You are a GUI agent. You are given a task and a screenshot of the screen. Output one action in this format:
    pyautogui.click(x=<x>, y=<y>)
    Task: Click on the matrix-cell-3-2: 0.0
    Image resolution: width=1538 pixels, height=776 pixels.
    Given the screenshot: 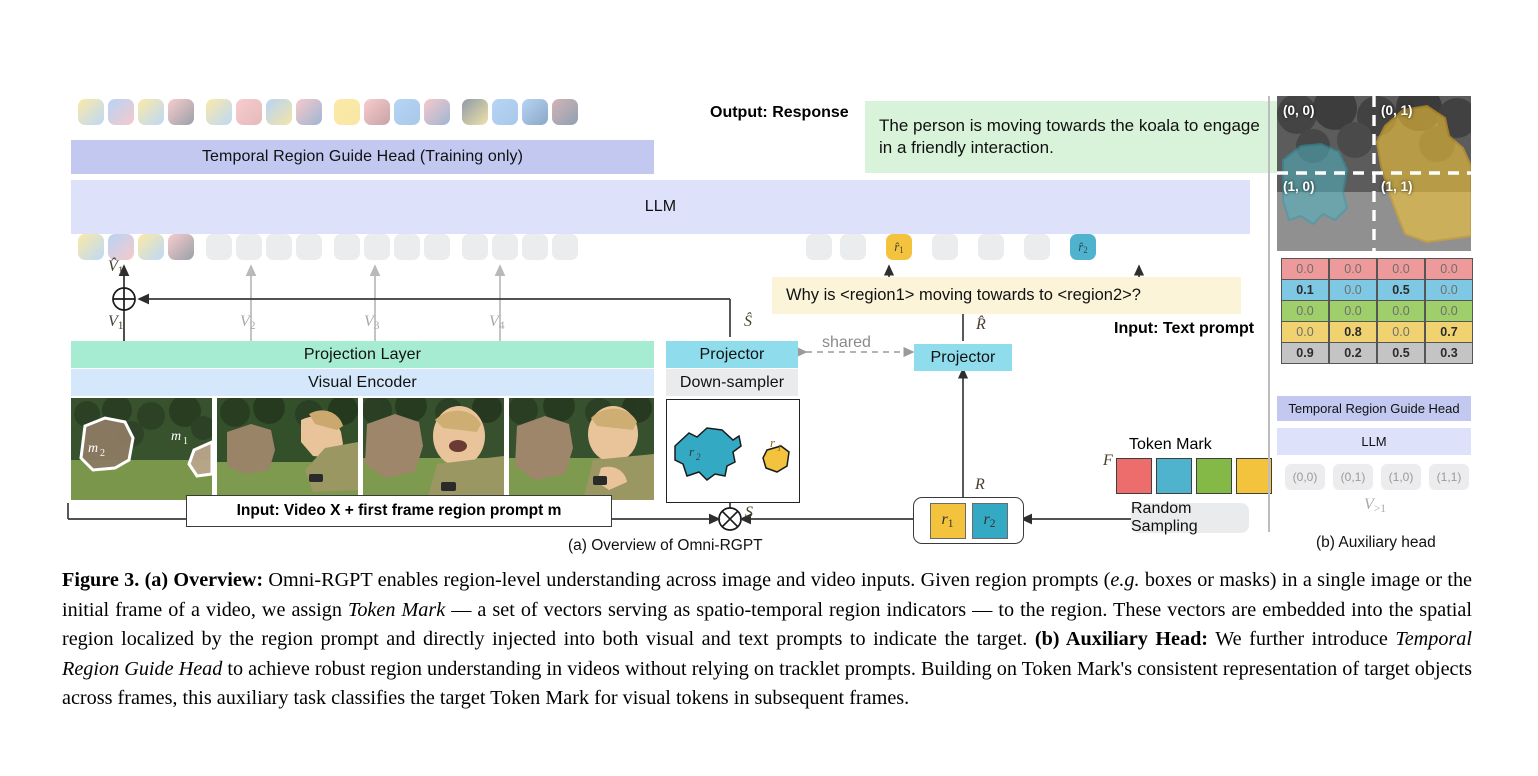 What is the action you would take?
    pyautogui.click(x=1401, y=332)
    